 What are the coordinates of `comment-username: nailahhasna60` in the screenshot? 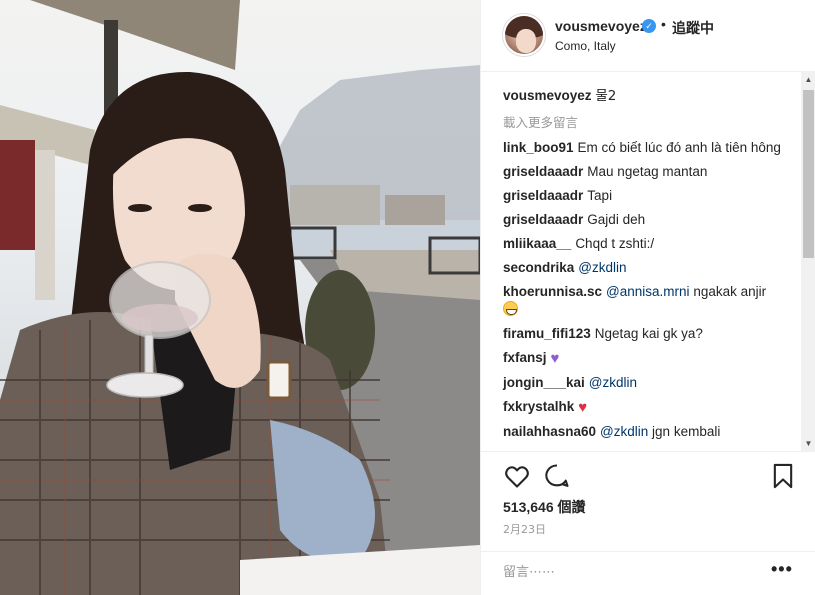 It's located at (549, 431).